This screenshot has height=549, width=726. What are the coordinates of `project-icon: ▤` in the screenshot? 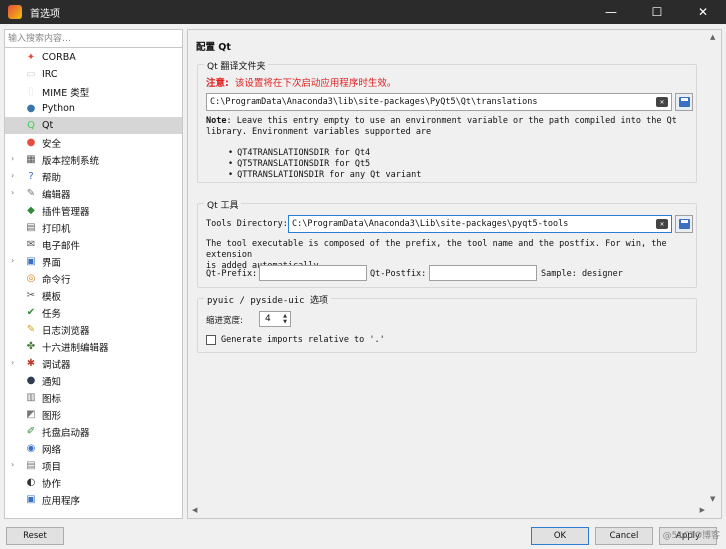 It's located at (31, 465).